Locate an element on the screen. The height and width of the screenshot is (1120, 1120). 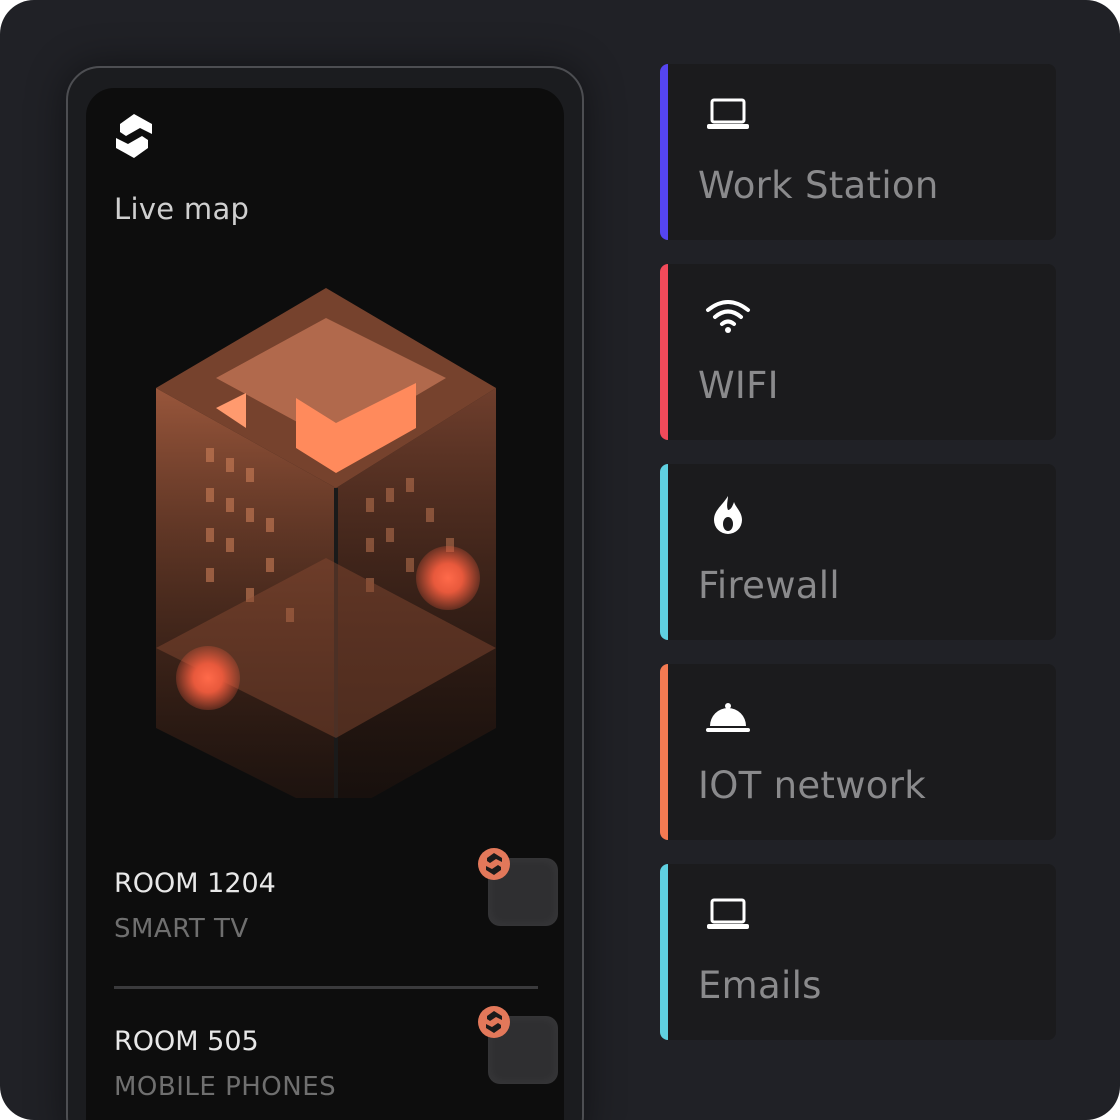
room-divider is located at coordinates (326, 987).